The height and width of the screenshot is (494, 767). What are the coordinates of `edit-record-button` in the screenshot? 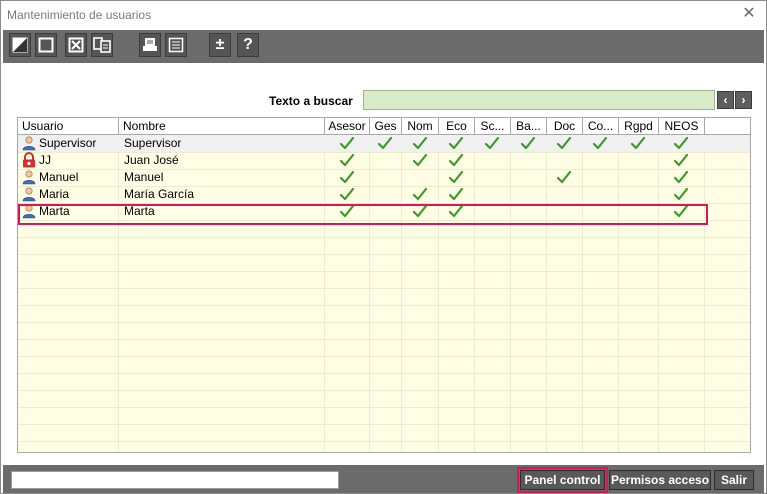 It's located at (20, 45).